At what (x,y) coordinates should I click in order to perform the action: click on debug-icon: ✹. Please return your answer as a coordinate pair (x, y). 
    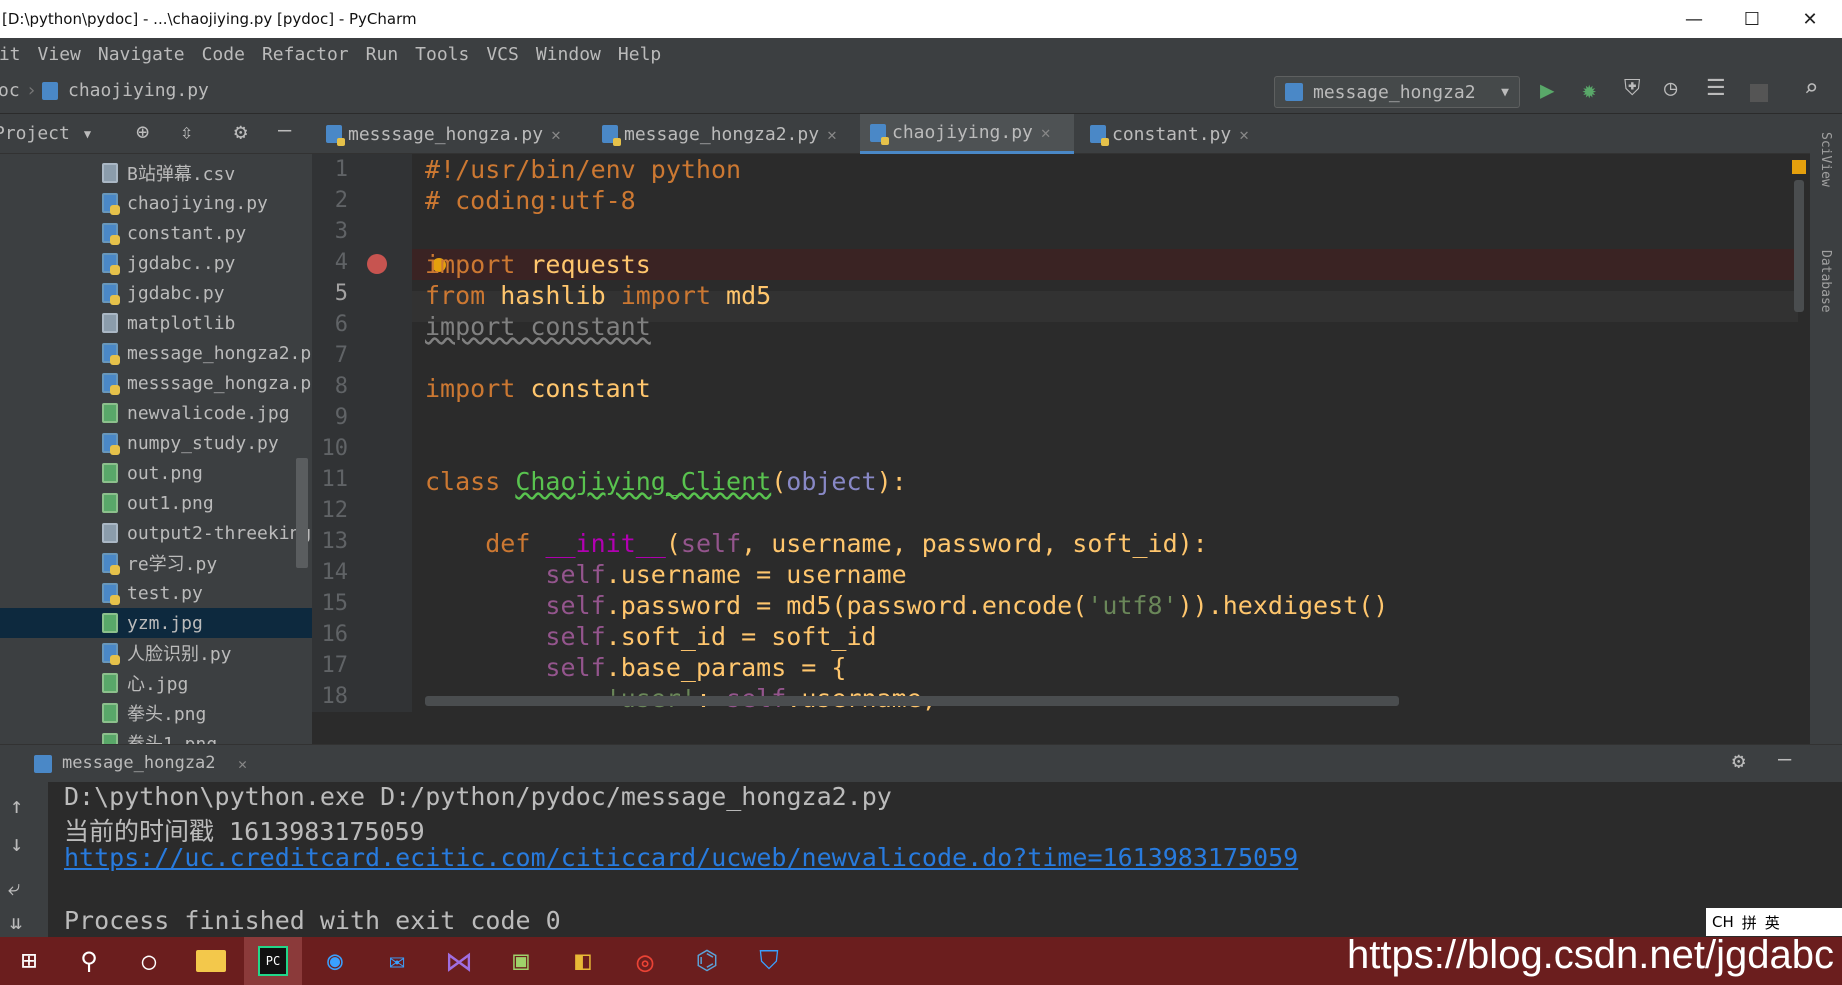
    Looking at the image, I should click on (1589, 90).